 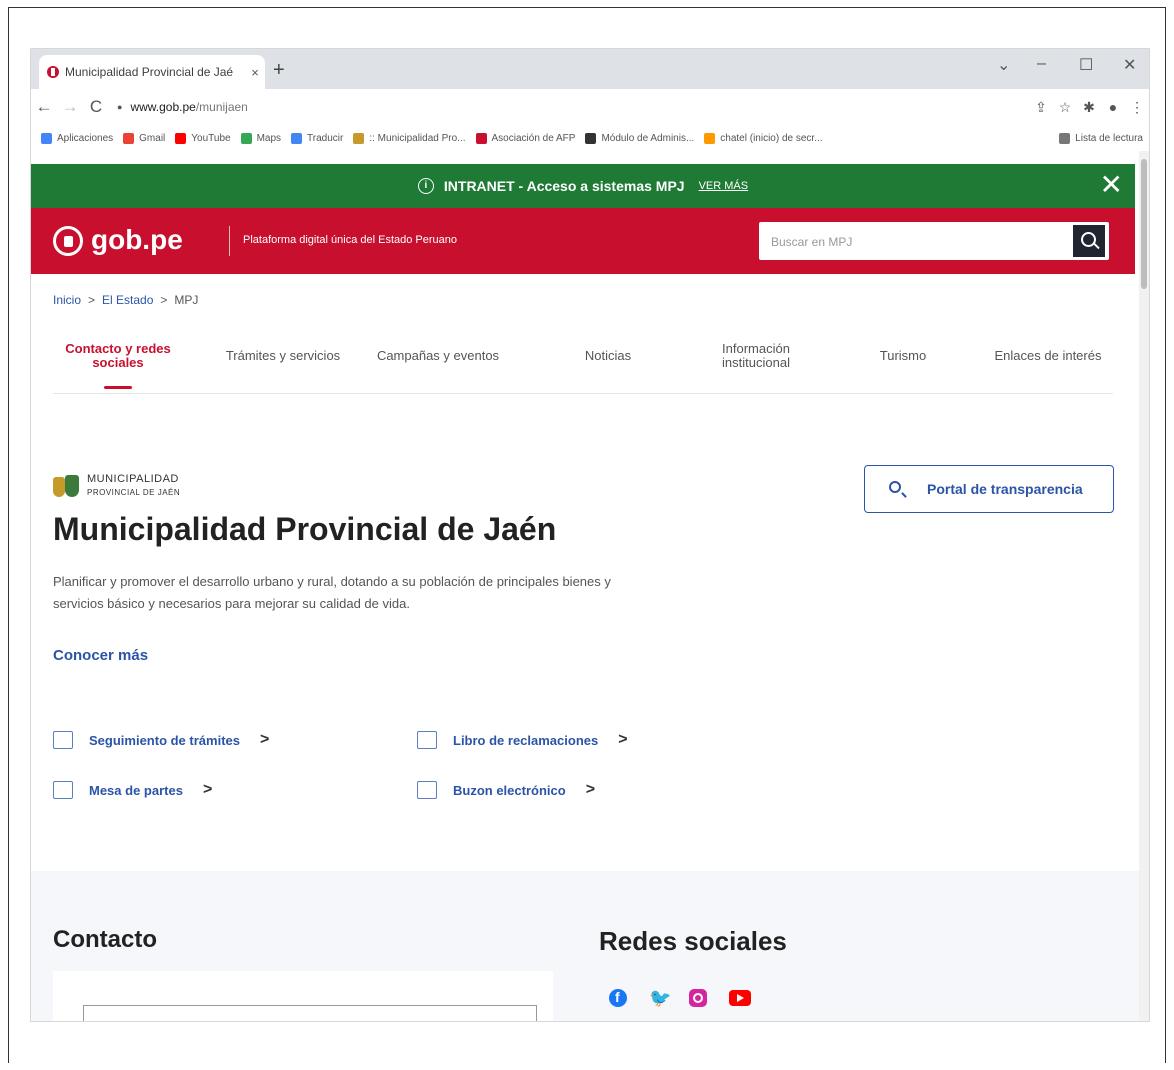 I want to click on scrollbar, so click(x=1144, y=586).